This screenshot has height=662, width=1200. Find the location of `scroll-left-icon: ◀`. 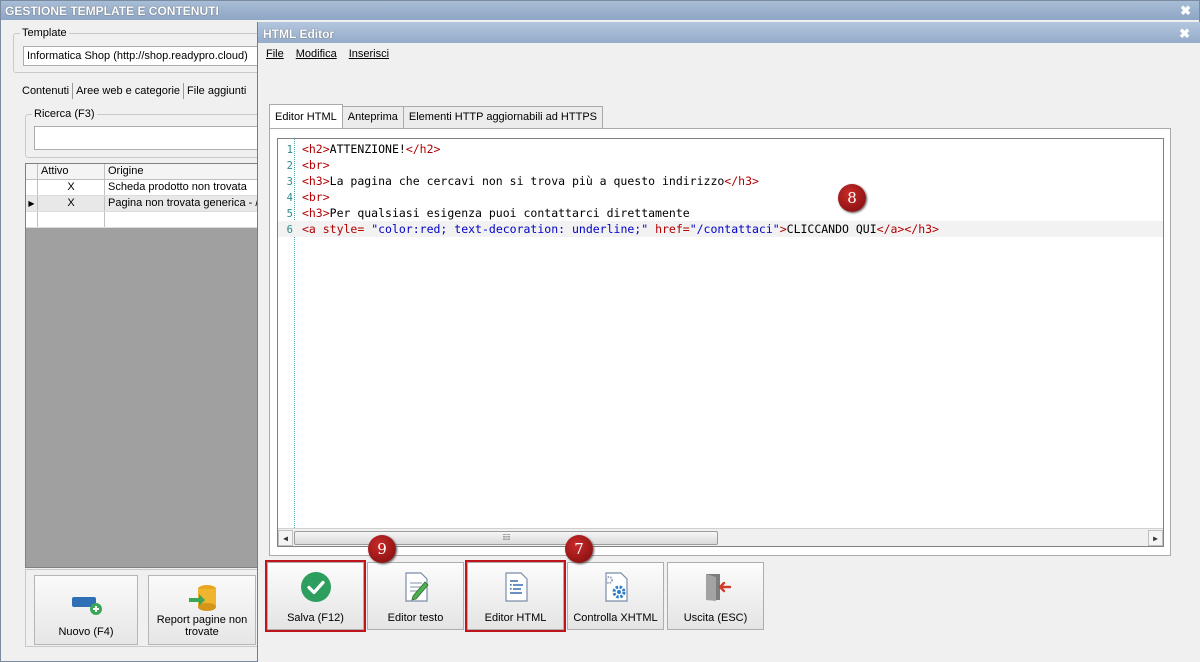

scroll-left-icon: ◀ is located at coordinates (285, 538).